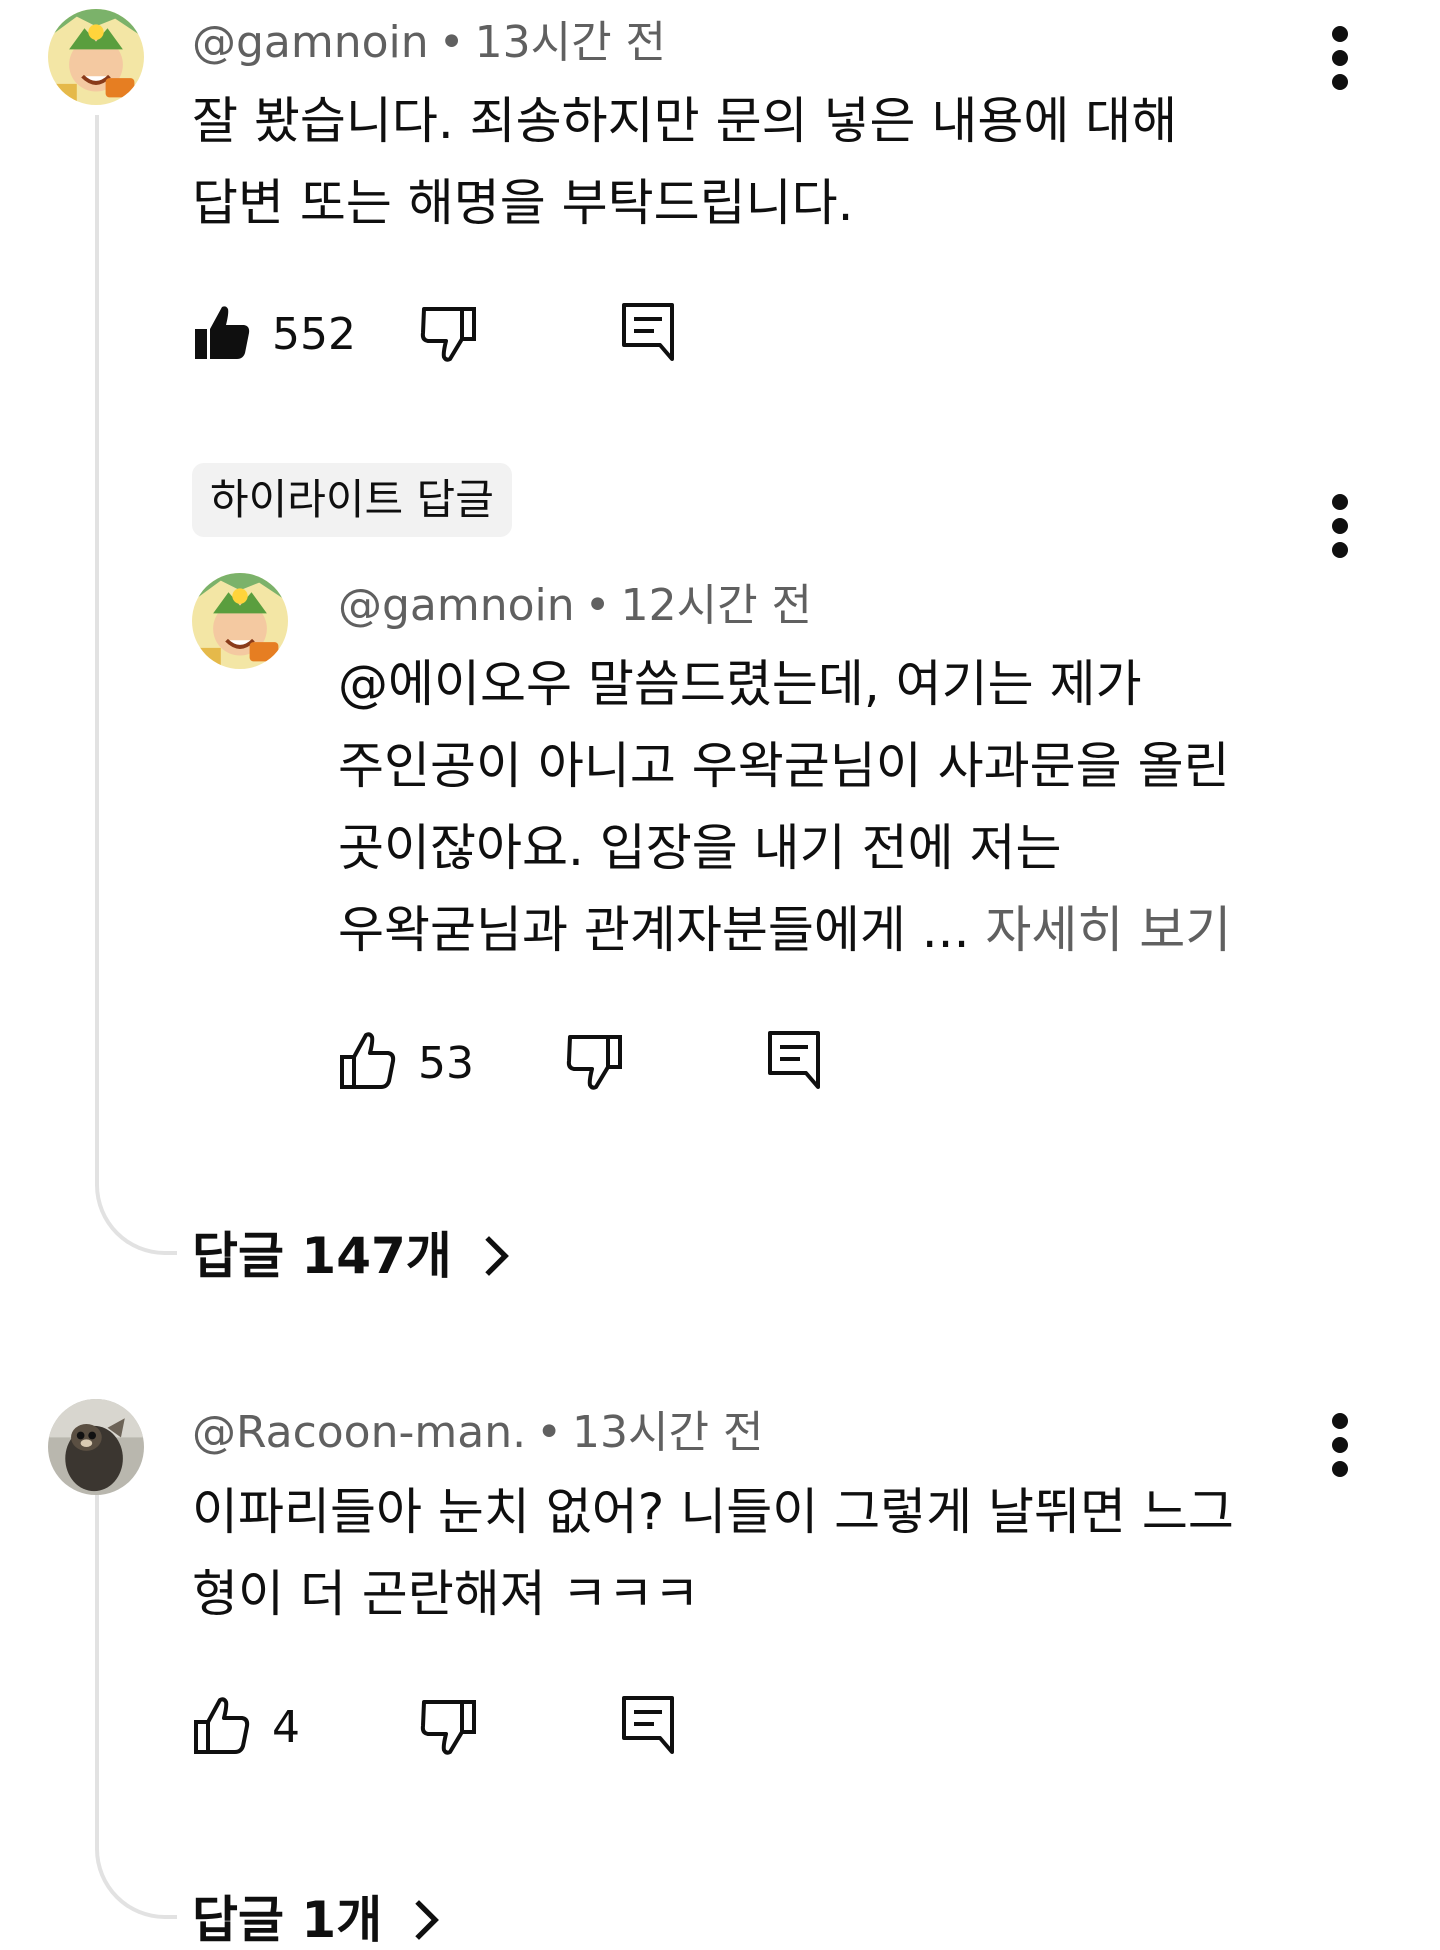 This screenshot has height=1950, width=1440. I want to click on author-handle: @Racoon-man., so click(359, 1432).